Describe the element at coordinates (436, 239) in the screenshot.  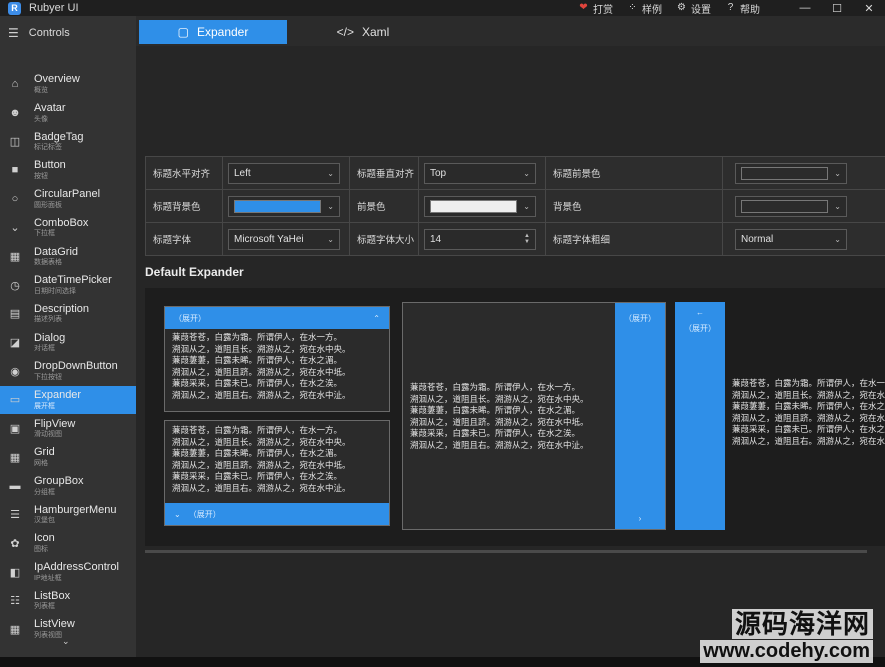
I see `stepper-value: 14` at that location.